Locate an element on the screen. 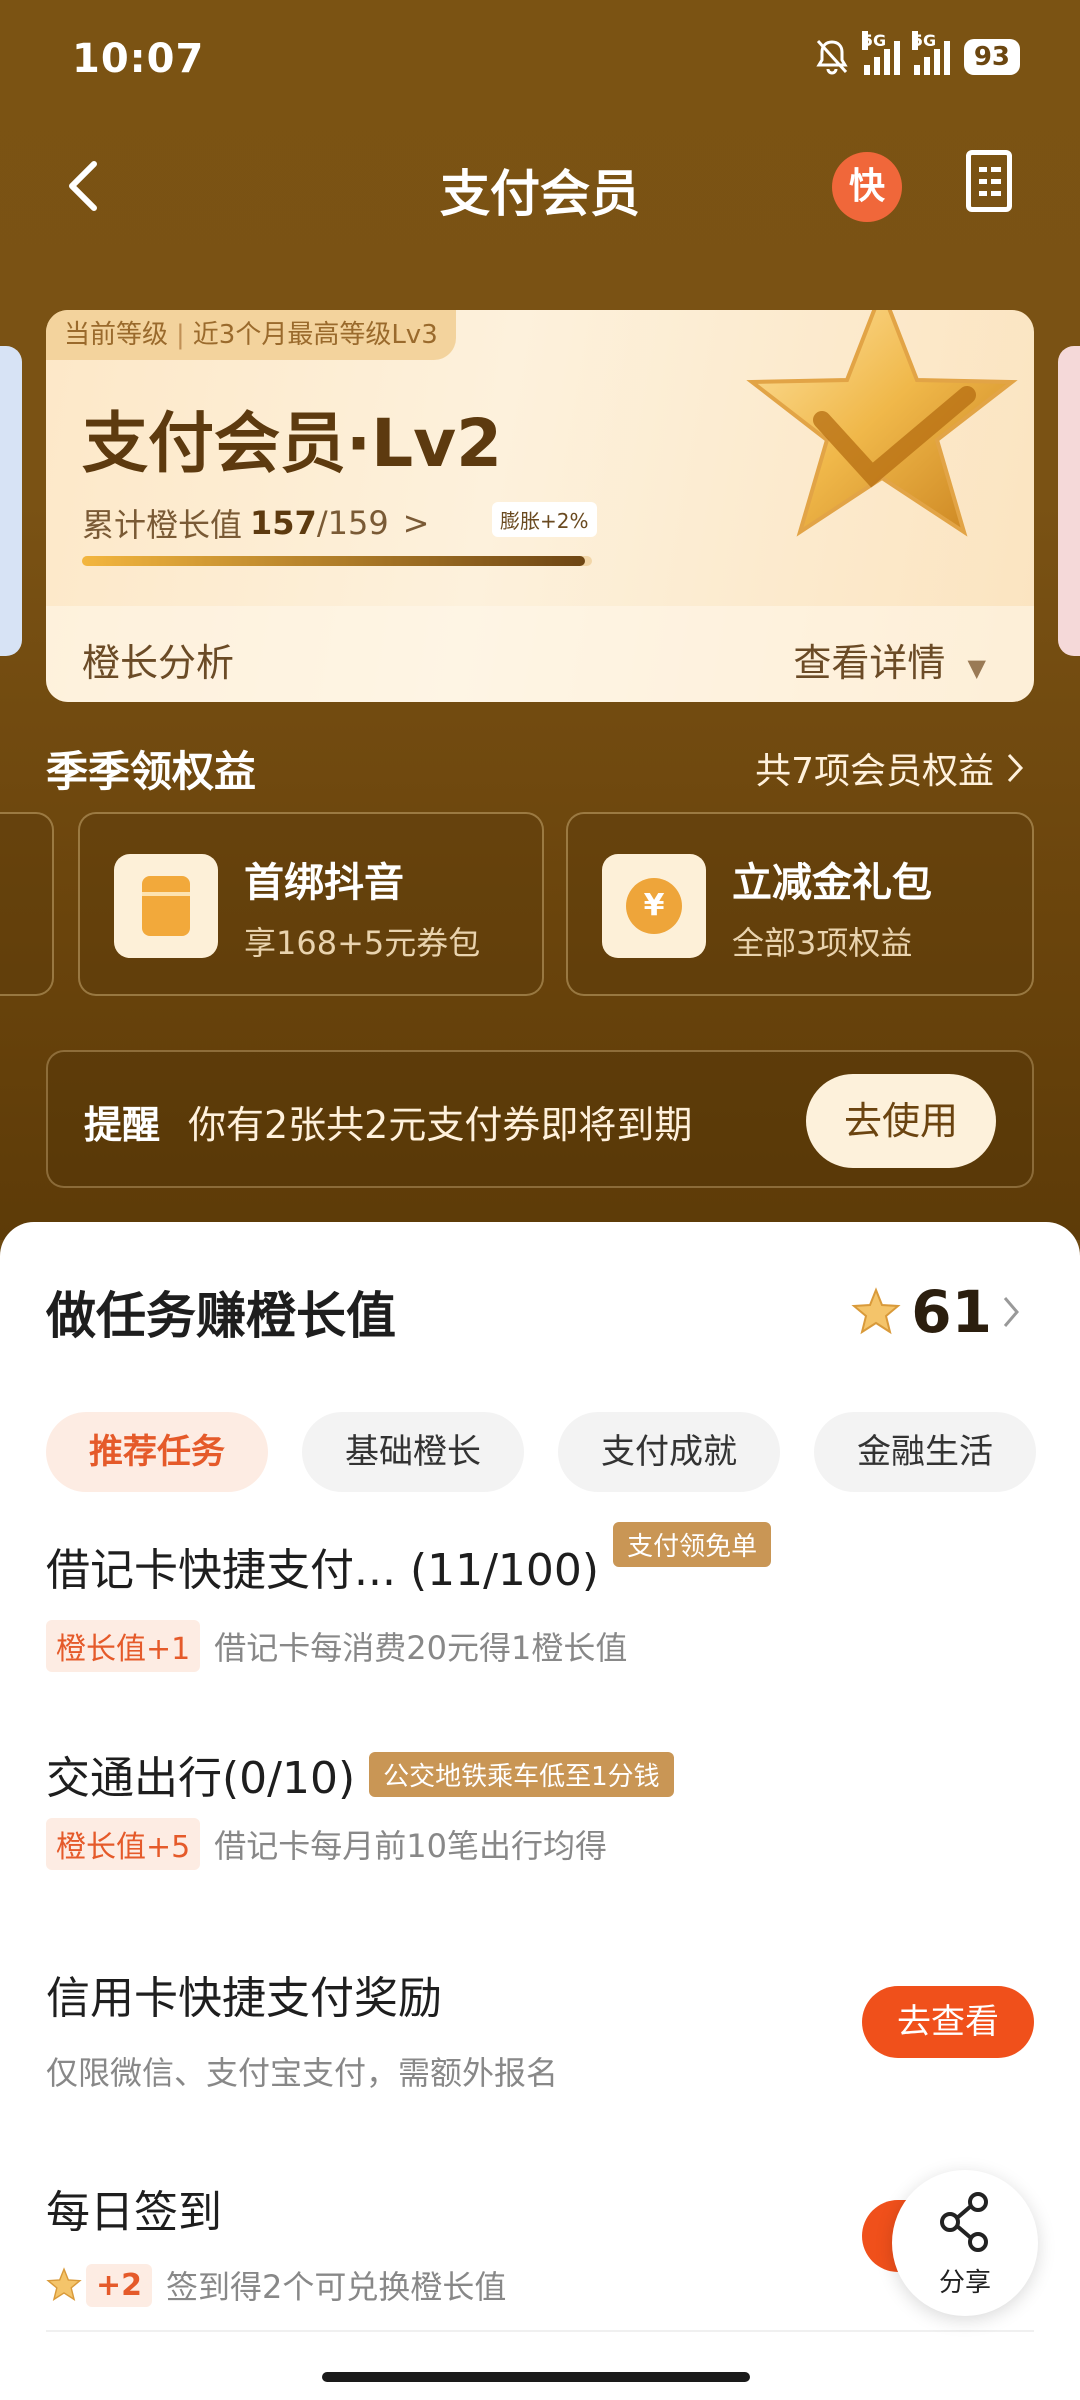 The image size is (1080, 2400). chevron-right-icon: > is located at coordinates (416, 523).